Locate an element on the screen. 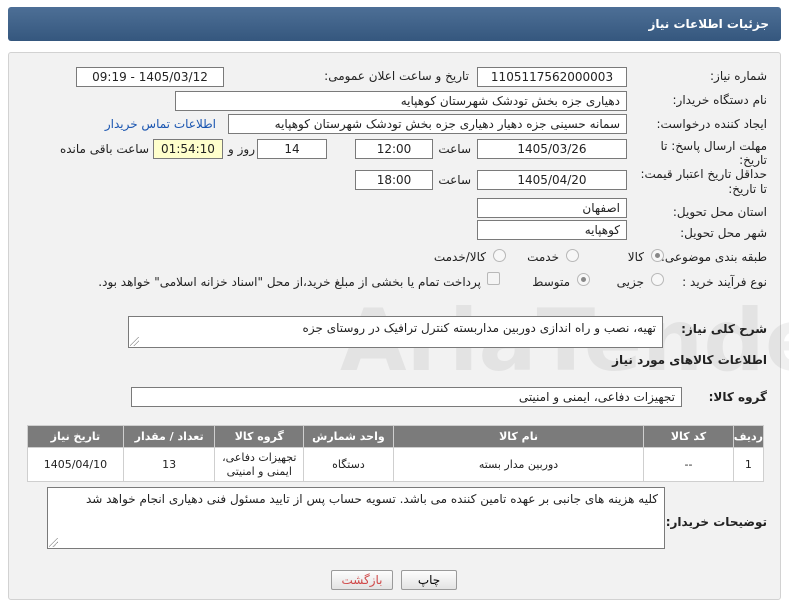  purchase-option-minor: جزیی is located at coordinates (630, 282).